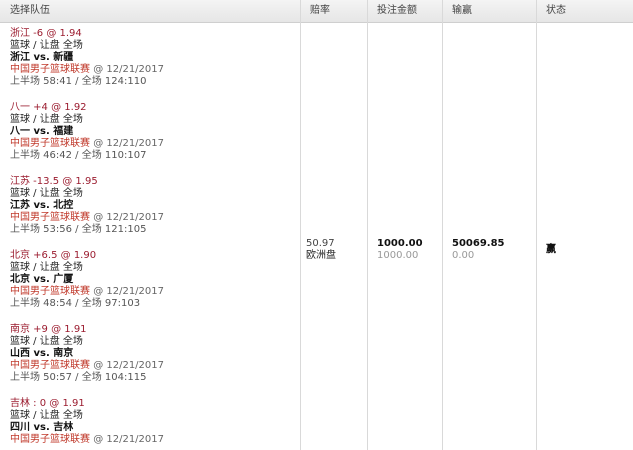 The image size is (633, 450). What do you see at coordinates (478, 250) in the screenshot?
I see `winloss-cell: 50069.85 0.00` at bounding box center [478, 250].